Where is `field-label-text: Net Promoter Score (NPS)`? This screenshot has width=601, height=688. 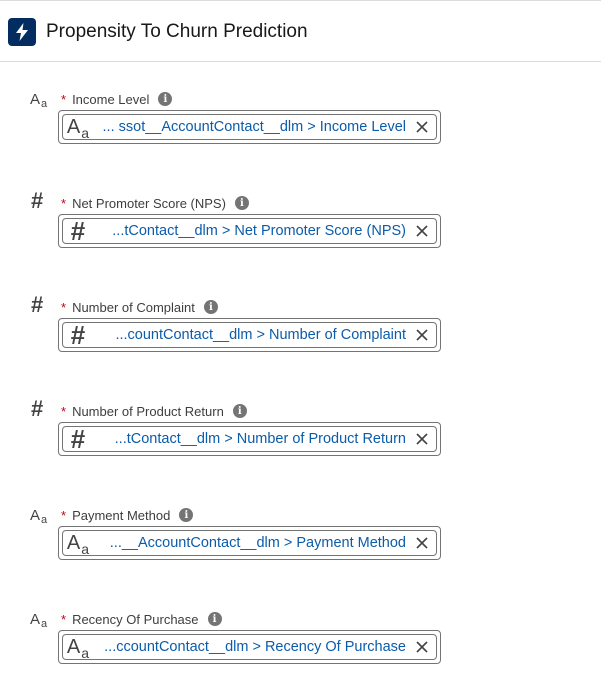 field-label-text: Net Promoter Score (NPS) is located at coordinates (149, 203).